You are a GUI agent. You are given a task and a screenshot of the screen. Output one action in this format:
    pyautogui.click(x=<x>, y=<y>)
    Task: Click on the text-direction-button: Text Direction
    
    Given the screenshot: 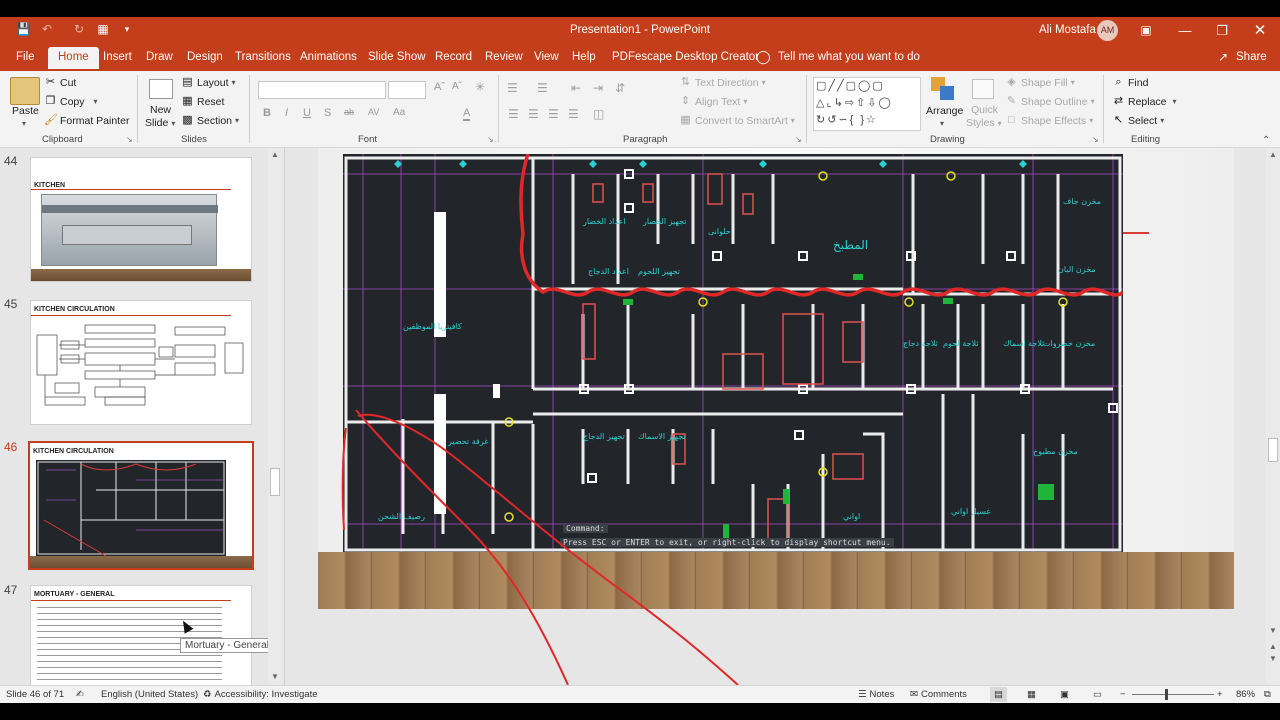 What is the action you would take?
    pyautogui.click(x=727, y=83)
    